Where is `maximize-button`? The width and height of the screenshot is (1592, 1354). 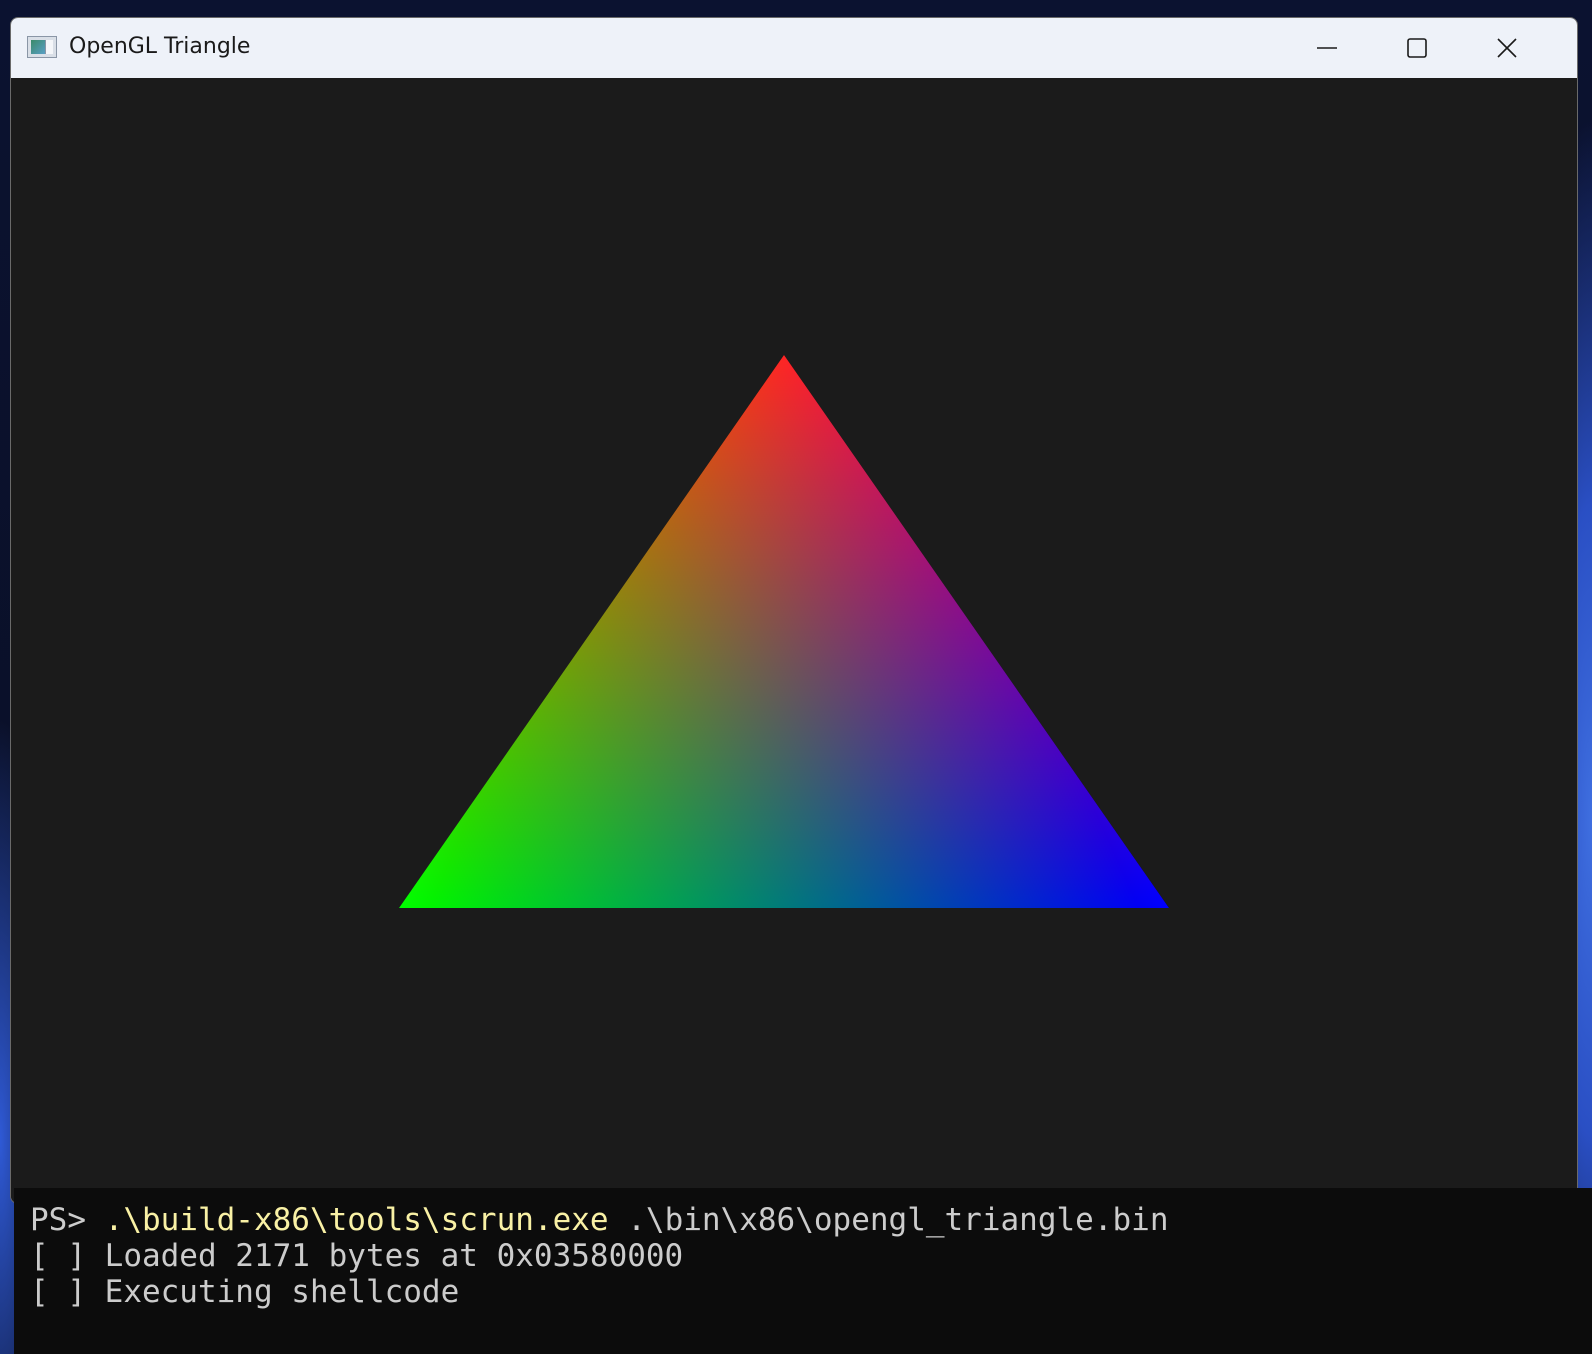
maximize-button is located at coordinates (1417, 48).